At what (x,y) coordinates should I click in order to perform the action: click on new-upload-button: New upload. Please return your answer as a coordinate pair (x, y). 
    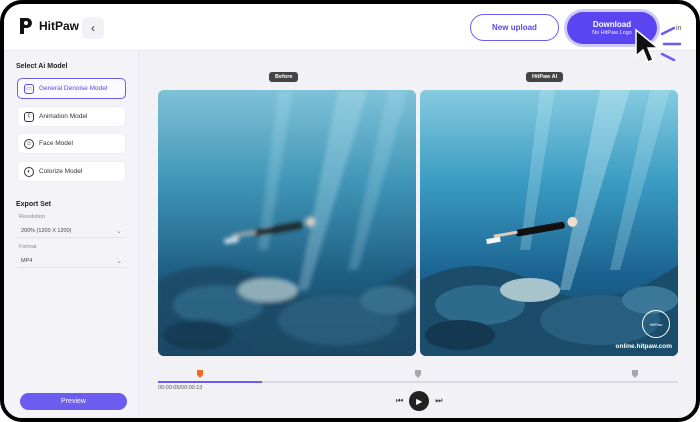
    Looking at the image, I should click on (514, 27).